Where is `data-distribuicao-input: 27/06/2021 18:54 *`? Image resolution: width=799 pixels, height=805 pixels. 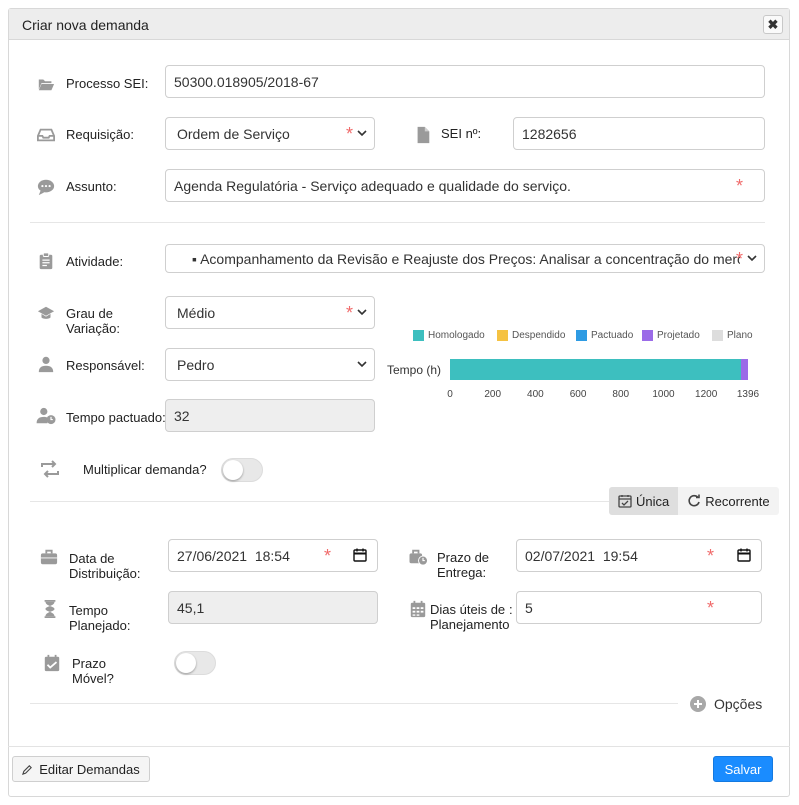 data-distribuicao-input: 27/06/2021 18:54 * is located at coordinates (273, 555).